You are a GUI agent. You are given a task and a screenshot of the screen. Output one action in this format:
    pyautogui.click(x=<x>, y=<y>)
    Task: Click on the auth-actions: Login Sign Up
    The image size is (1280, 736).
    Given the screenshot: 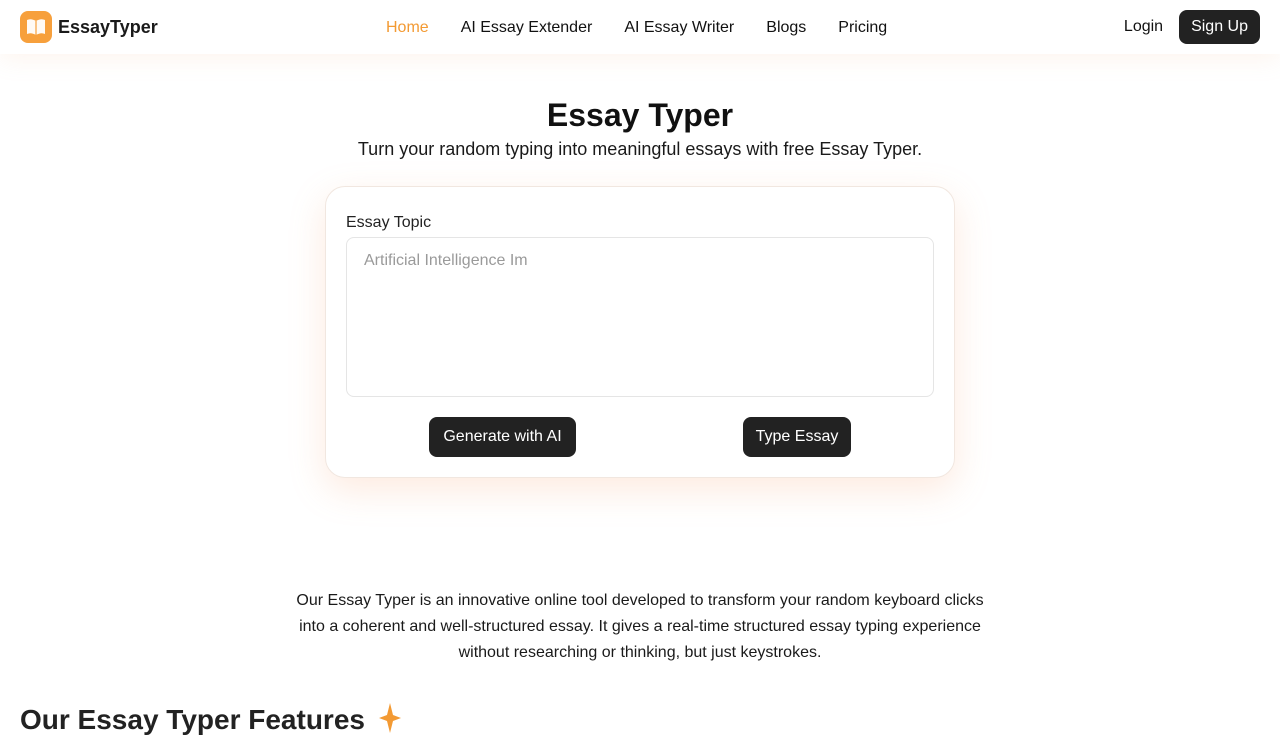 What is the action you would take?
    pyautogui.click(x=1192, y=27)
    